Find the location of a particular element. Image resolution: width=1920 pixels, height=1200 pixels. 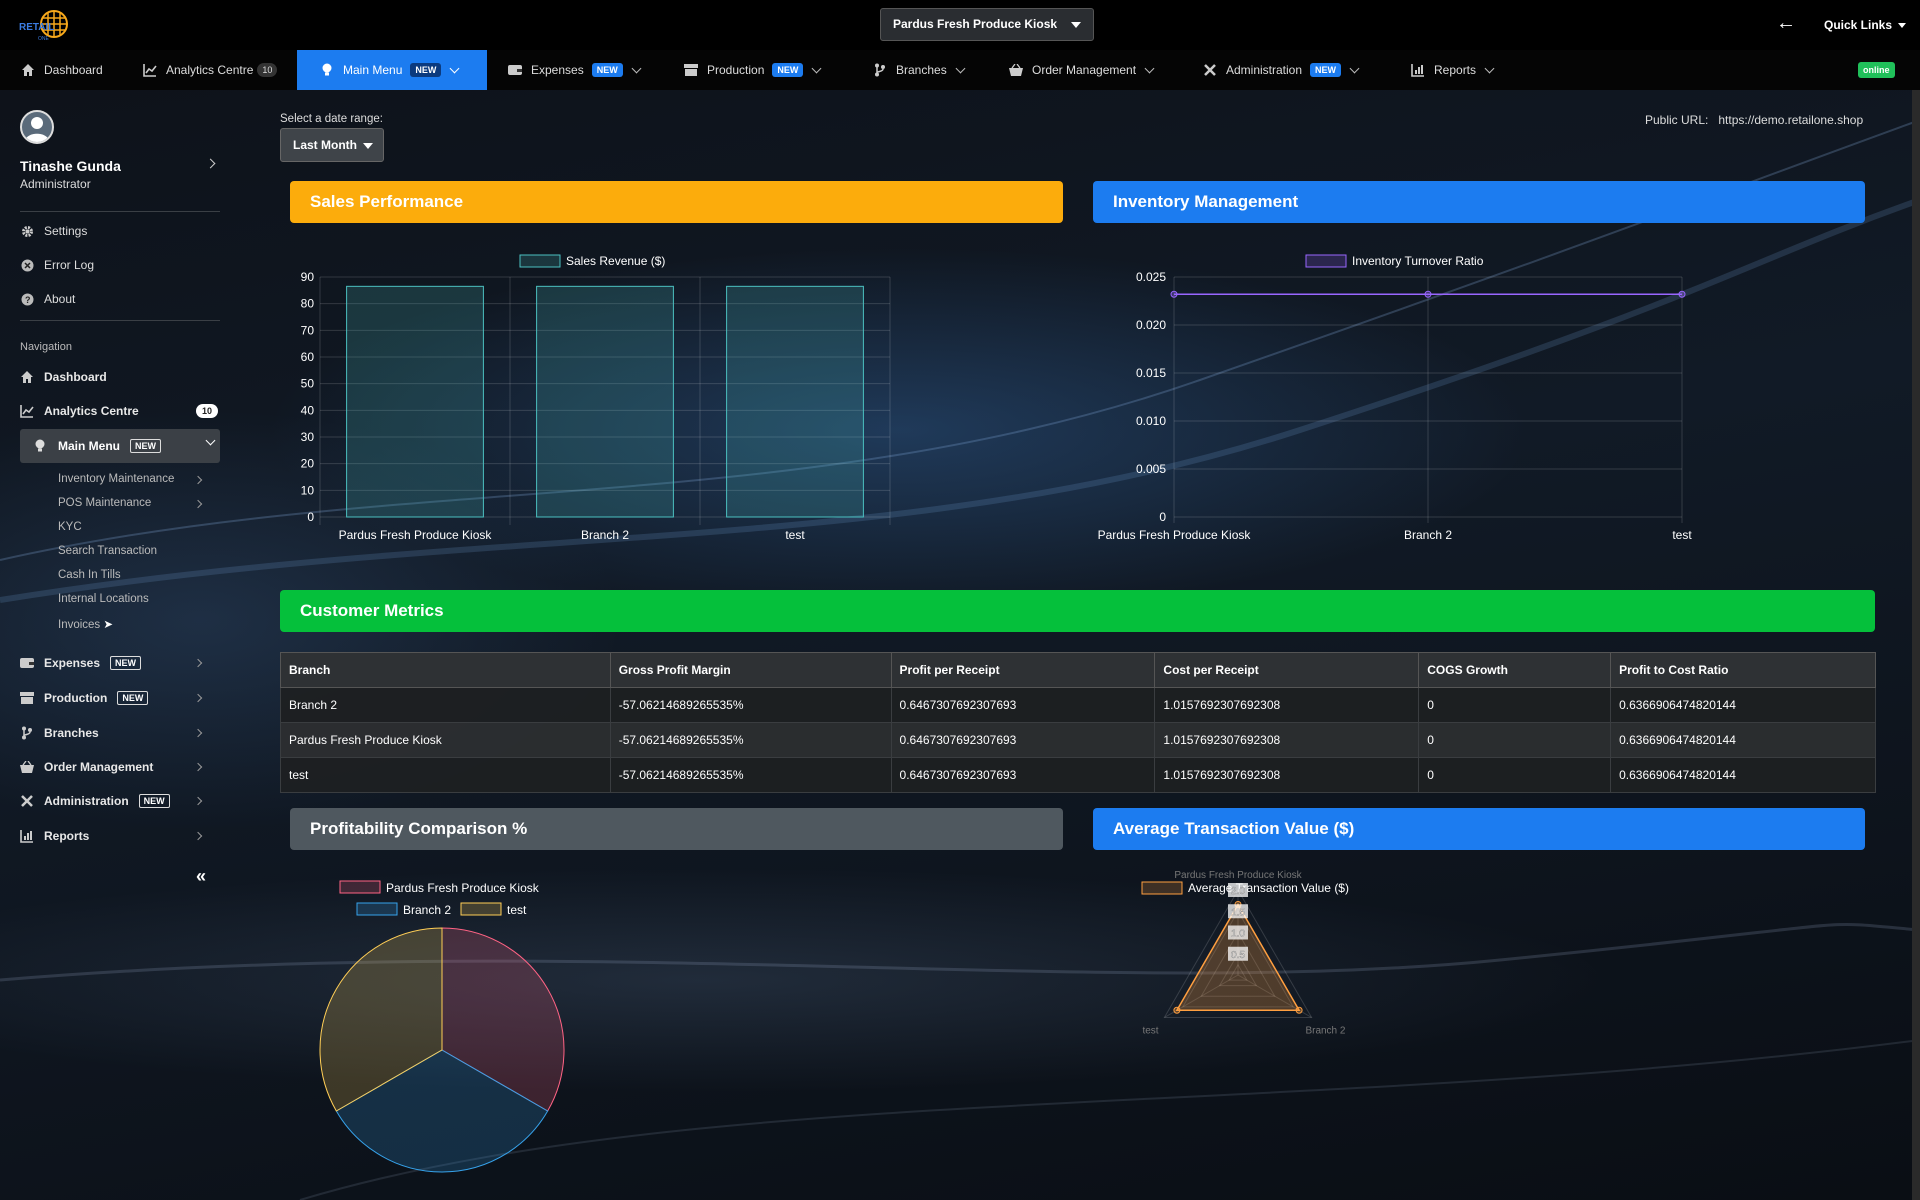

nav-main-menu: Main Menu NEW is located at coordinates (392, 70).